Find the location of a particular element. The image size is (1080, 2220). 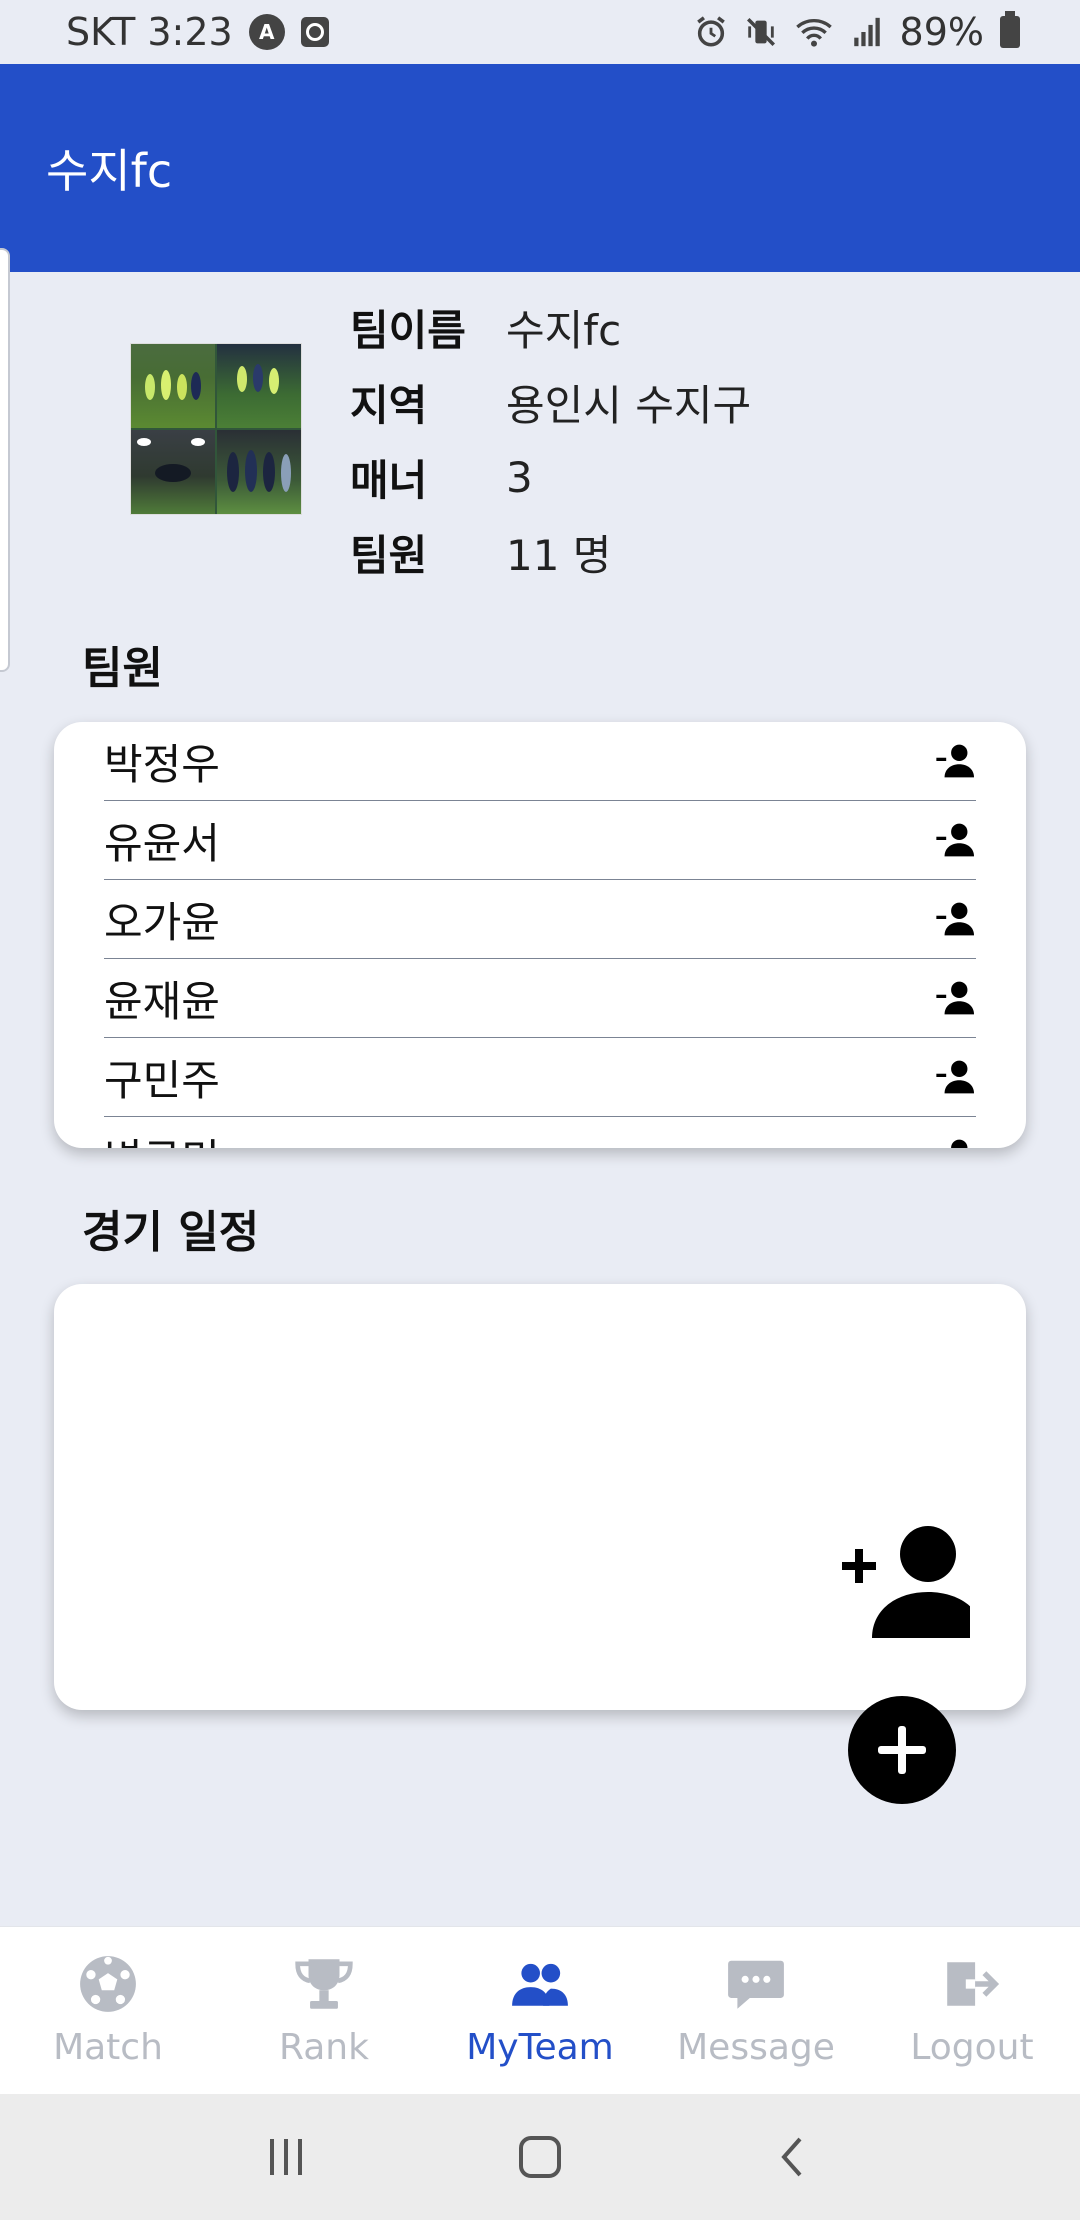

camera-badge-icon is located at coordinates (314, 32).